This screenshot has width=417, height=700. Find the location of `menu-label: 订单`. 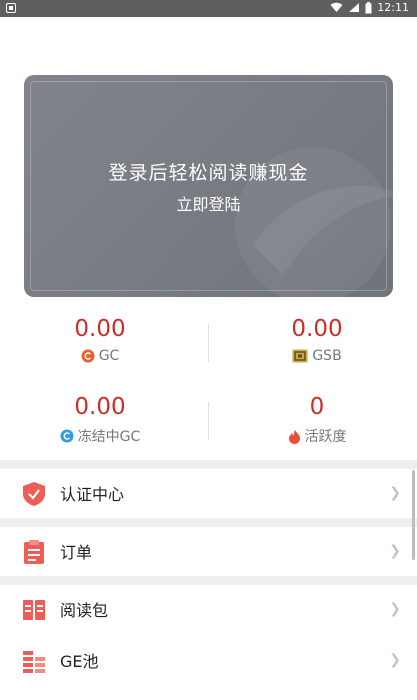

menu-label: 订单 is located at coordinates (76, 552).